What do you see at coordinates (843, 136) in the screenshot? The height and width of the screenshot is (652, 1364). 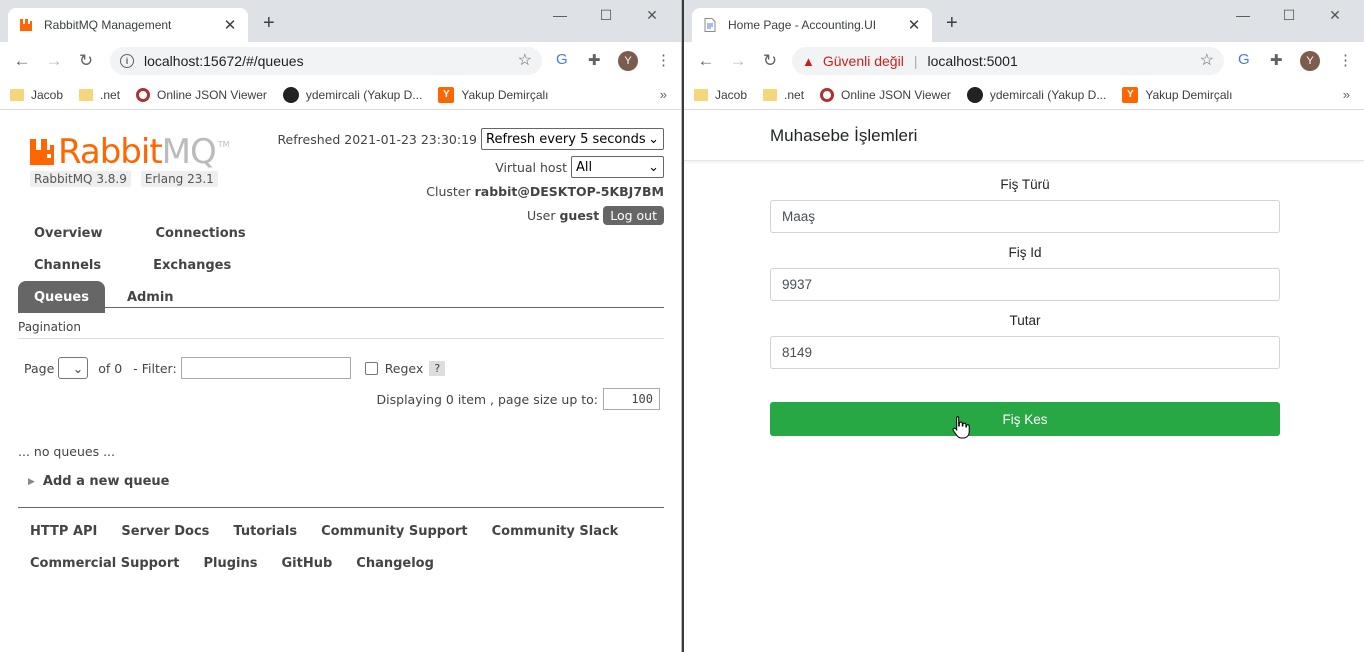 I see `brand-link: Muhasebe İşlemleri` at bounding box center [843, 136].